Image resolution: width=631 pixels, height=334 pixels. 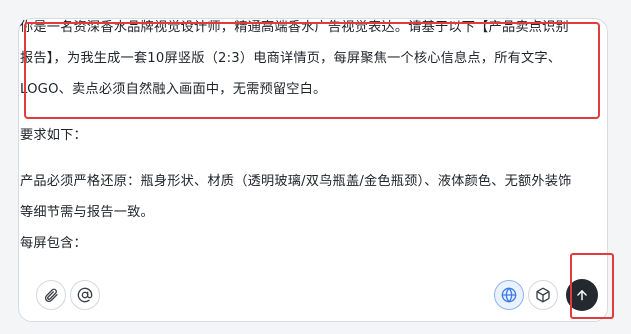 I want to click on paperclip-icon, so click(x=51, y=295).